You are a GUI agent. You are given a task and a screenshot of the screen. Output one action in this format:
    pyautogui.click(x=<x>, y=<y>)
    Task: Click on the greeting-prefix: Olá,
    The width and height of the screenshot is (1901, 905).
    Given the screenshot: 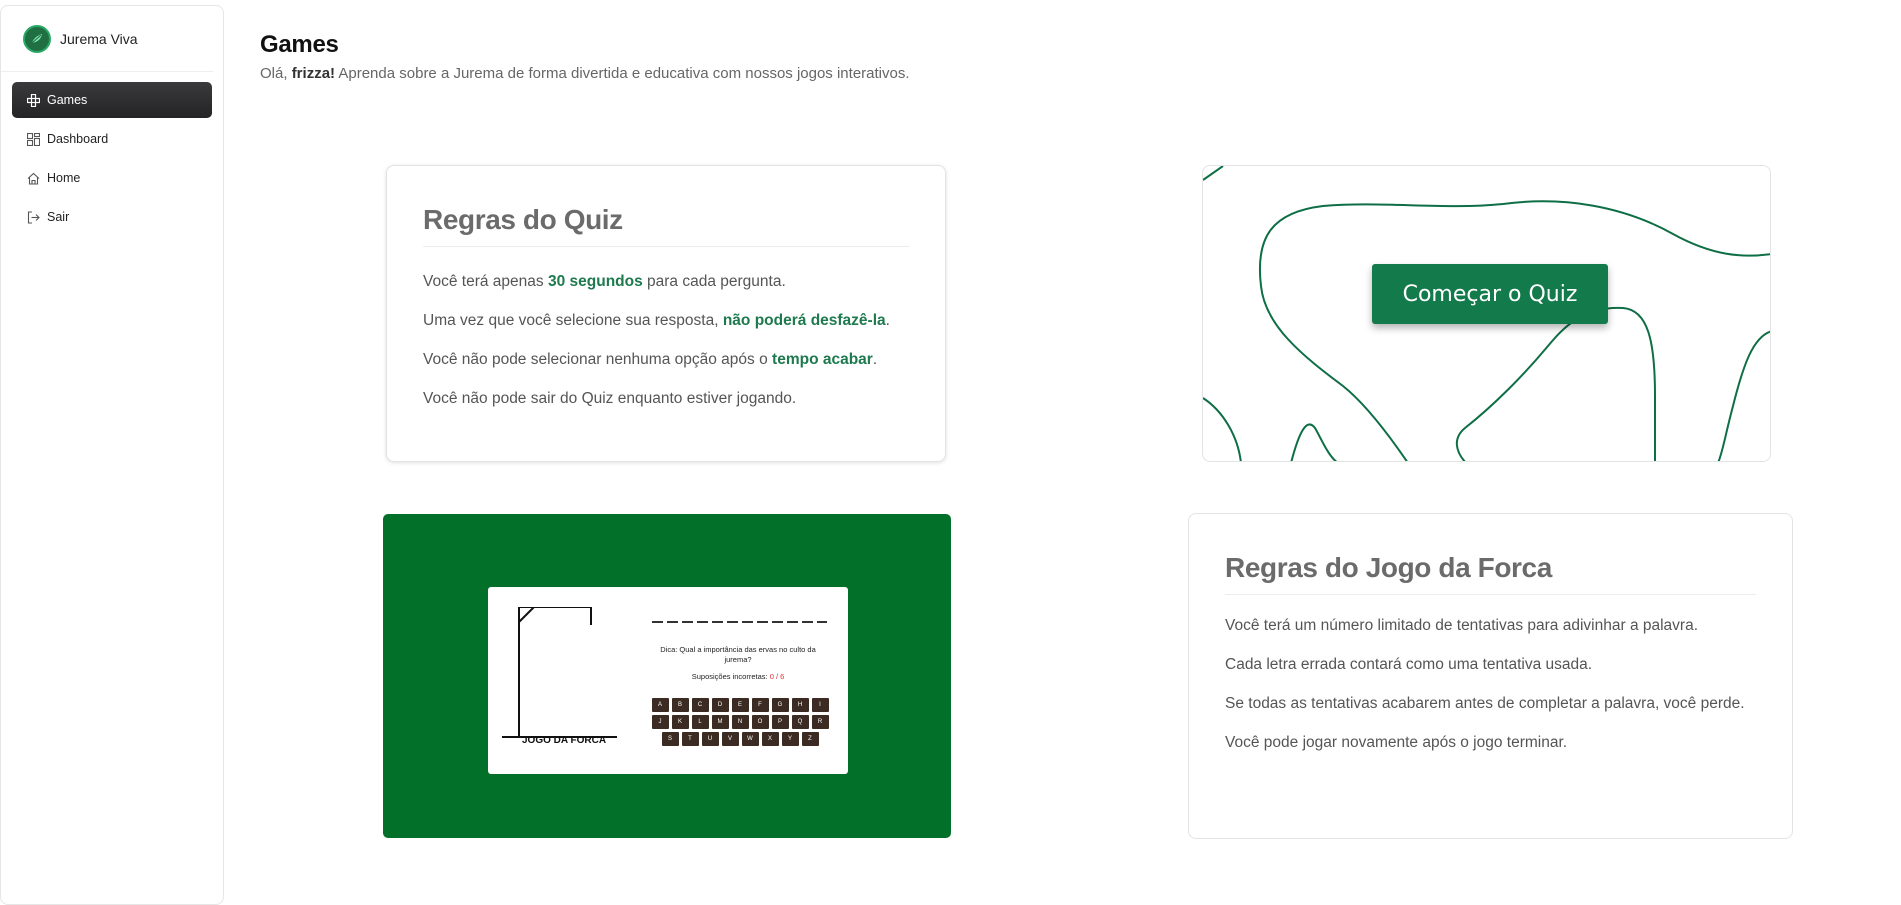 What is the action you would take?
    pyautogui.click(x=274, y=73)
    